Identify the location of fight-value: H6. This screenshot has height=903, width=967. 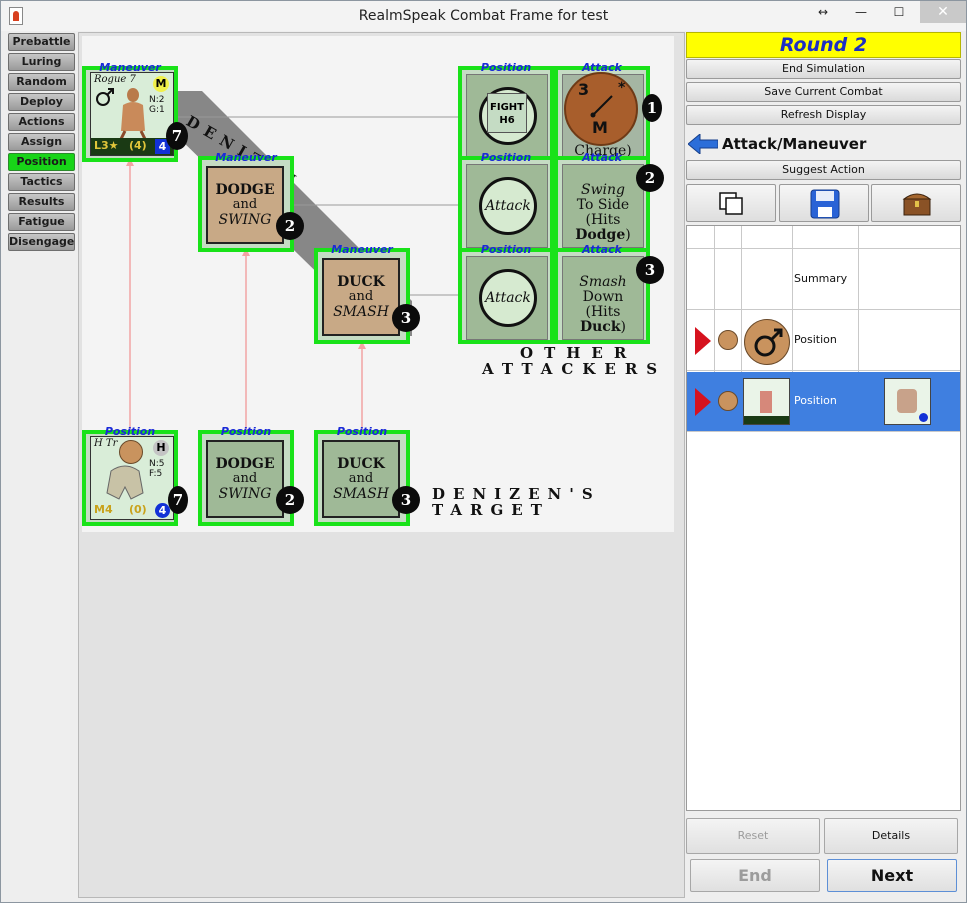
(507, 120).